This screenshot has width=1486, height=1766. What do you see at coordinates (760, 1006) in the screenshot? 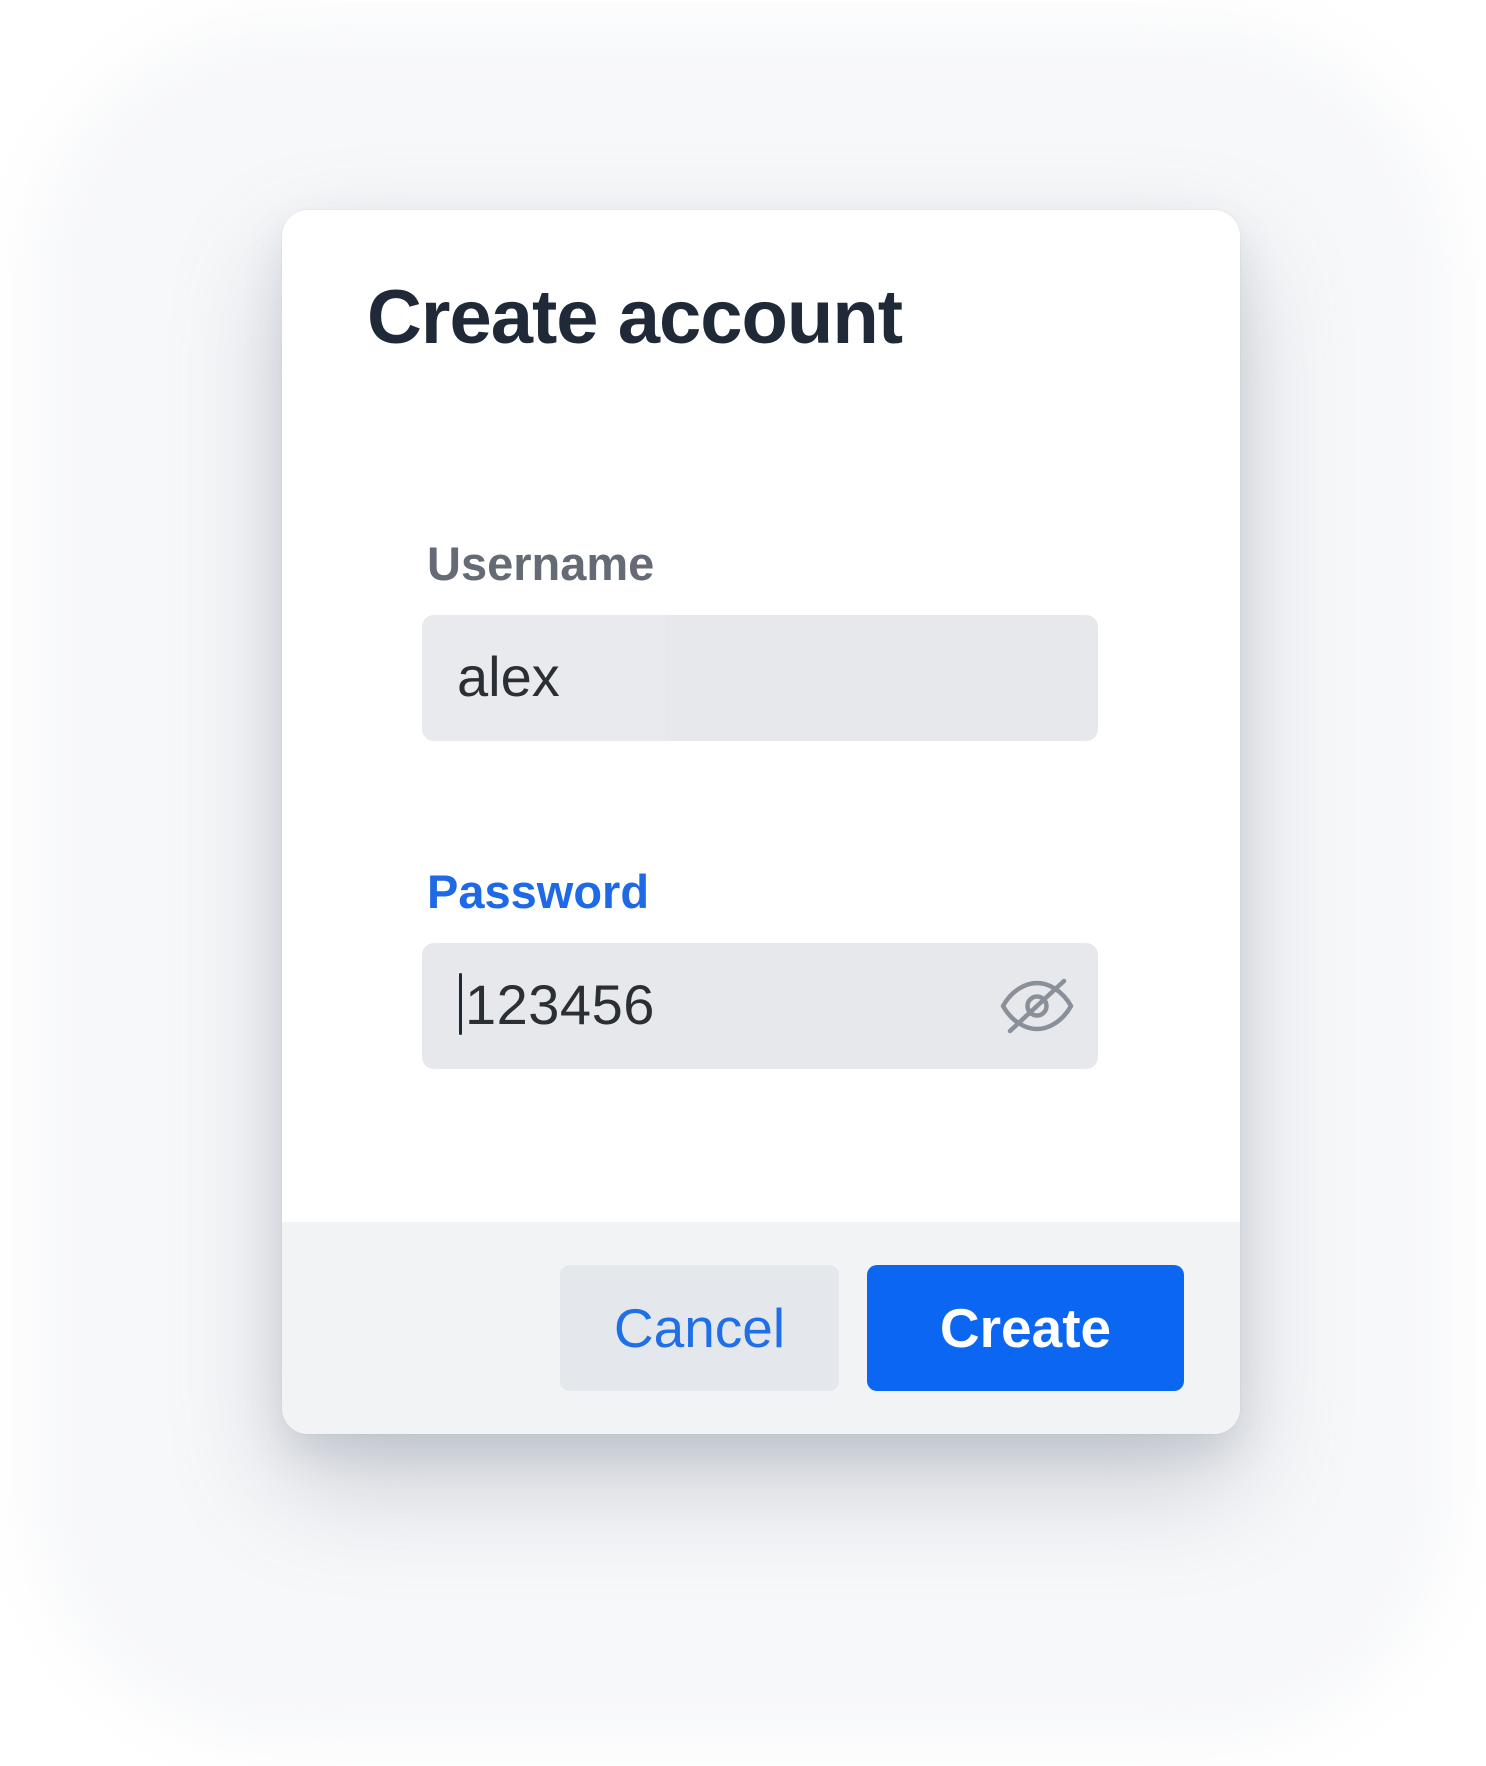
I see `password-input: 123456` at bounding box center [760, 1006].